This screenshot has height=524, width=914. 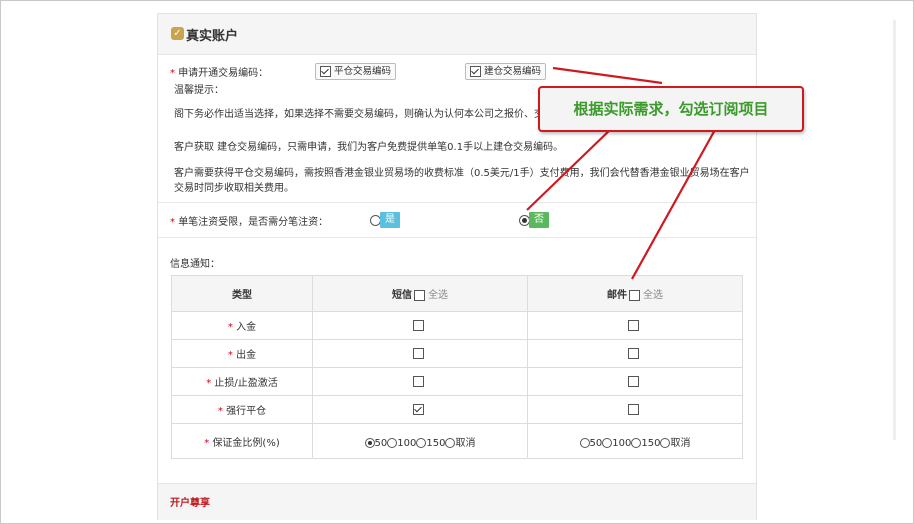 I want to click on arrow-line-bottom, so click(x=674, y=203).